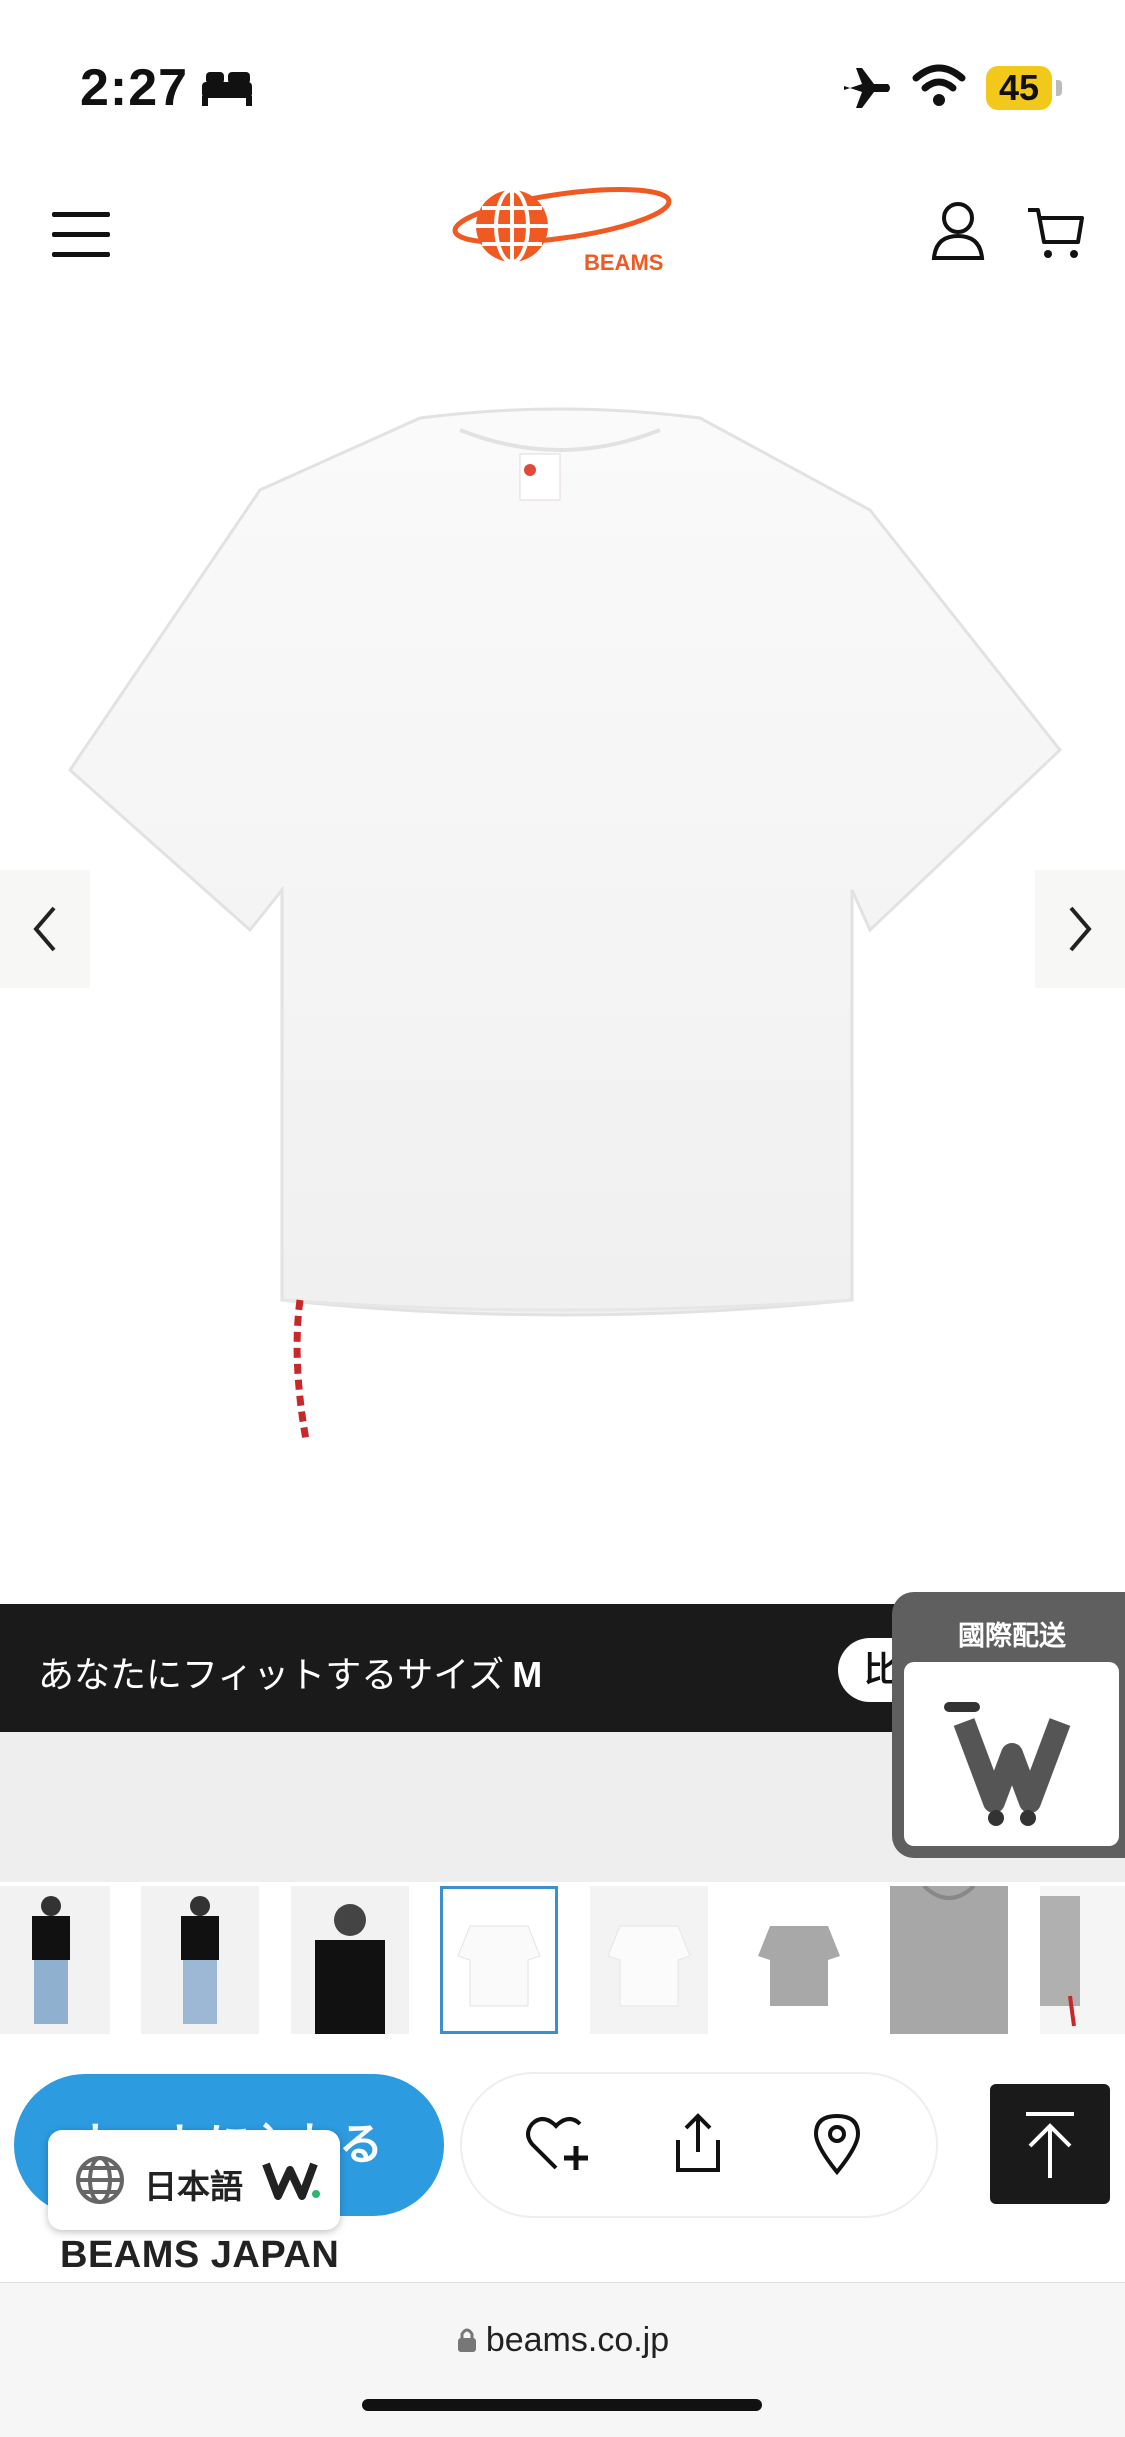  What do you see at coordinates (227, 89) in the screenshot?
I see `sleep-focus-icon` at bounding box center [227, 89].